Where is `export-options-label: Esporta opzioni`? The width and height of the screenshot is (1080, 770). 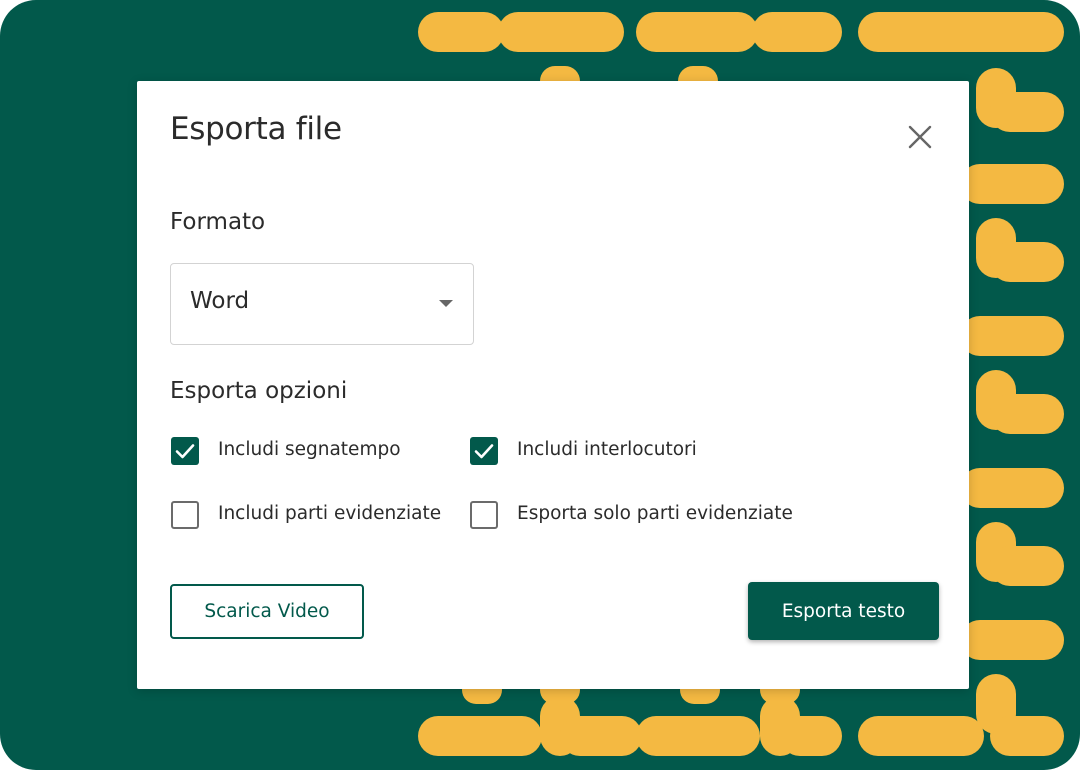
export-options-label: Esporta opzioni is located at coordinates (259, 391).